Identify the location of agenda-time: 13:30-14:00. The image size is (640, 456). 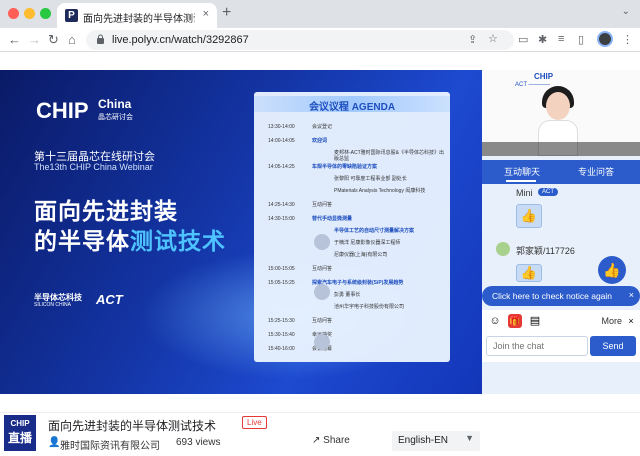
(281, 127).